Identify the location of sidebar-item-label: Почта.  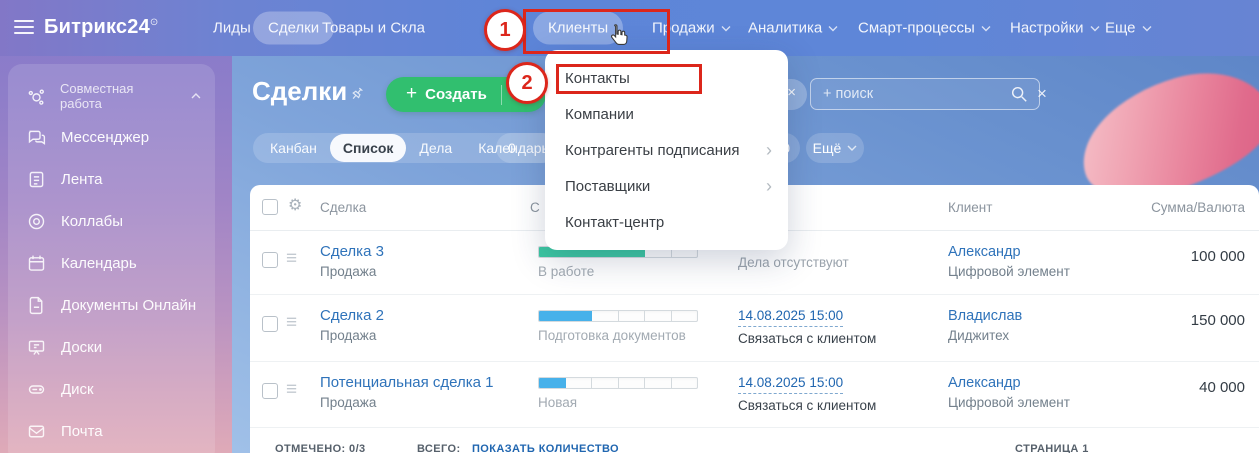
(82, 431).